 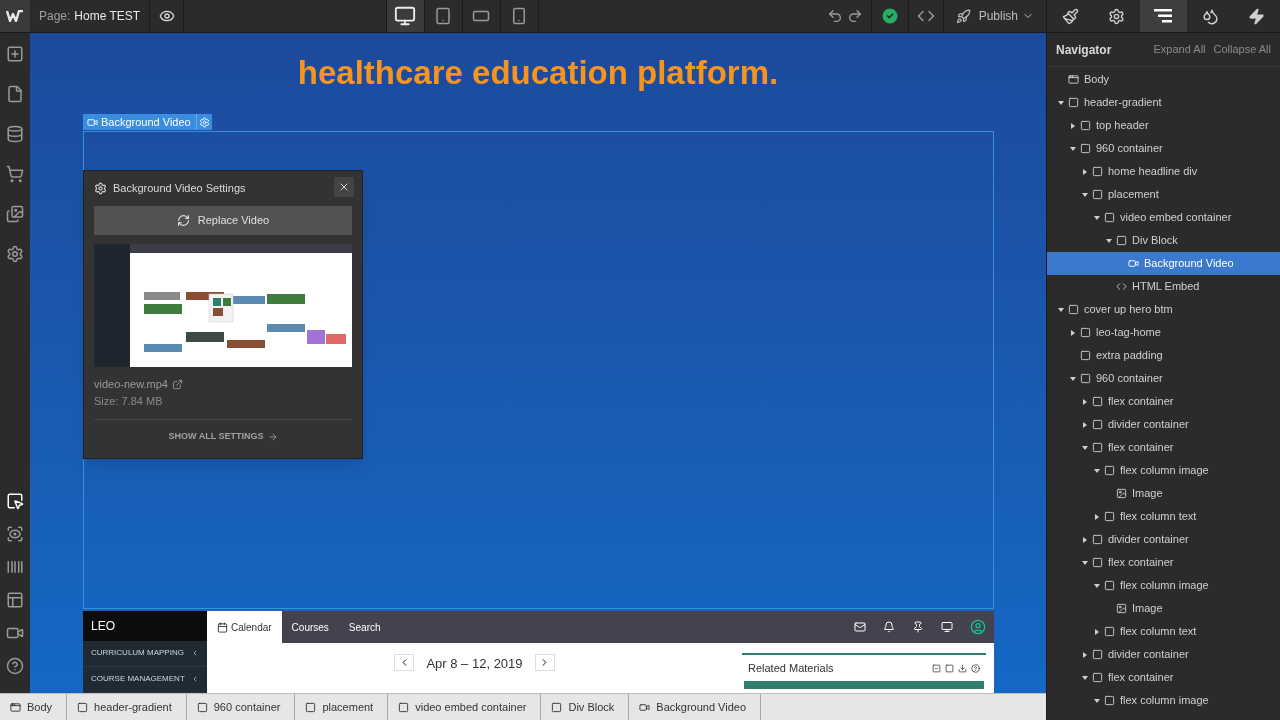 I want to click on panel-tab, so click(x=1163, y=16).